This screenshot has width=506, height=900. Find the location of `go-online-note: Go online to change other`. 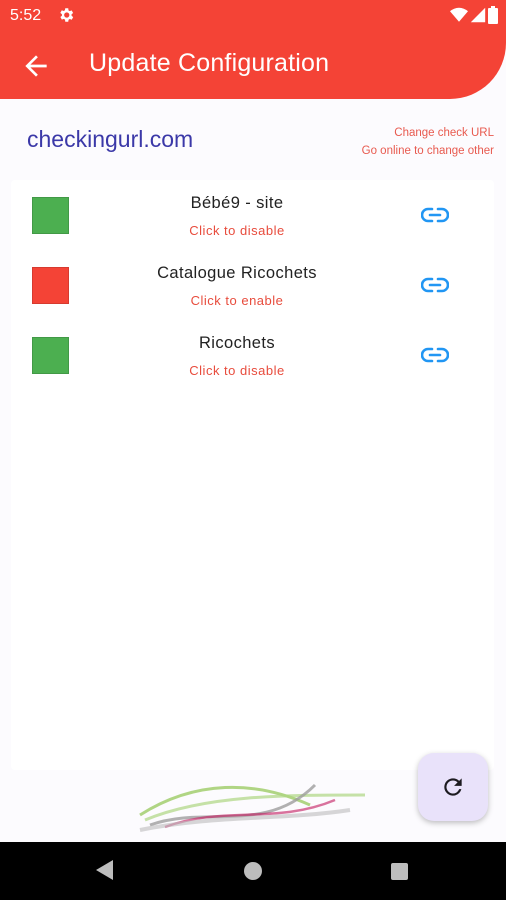

go-online-note: Go online to change other is located at coordinates (427, 151).